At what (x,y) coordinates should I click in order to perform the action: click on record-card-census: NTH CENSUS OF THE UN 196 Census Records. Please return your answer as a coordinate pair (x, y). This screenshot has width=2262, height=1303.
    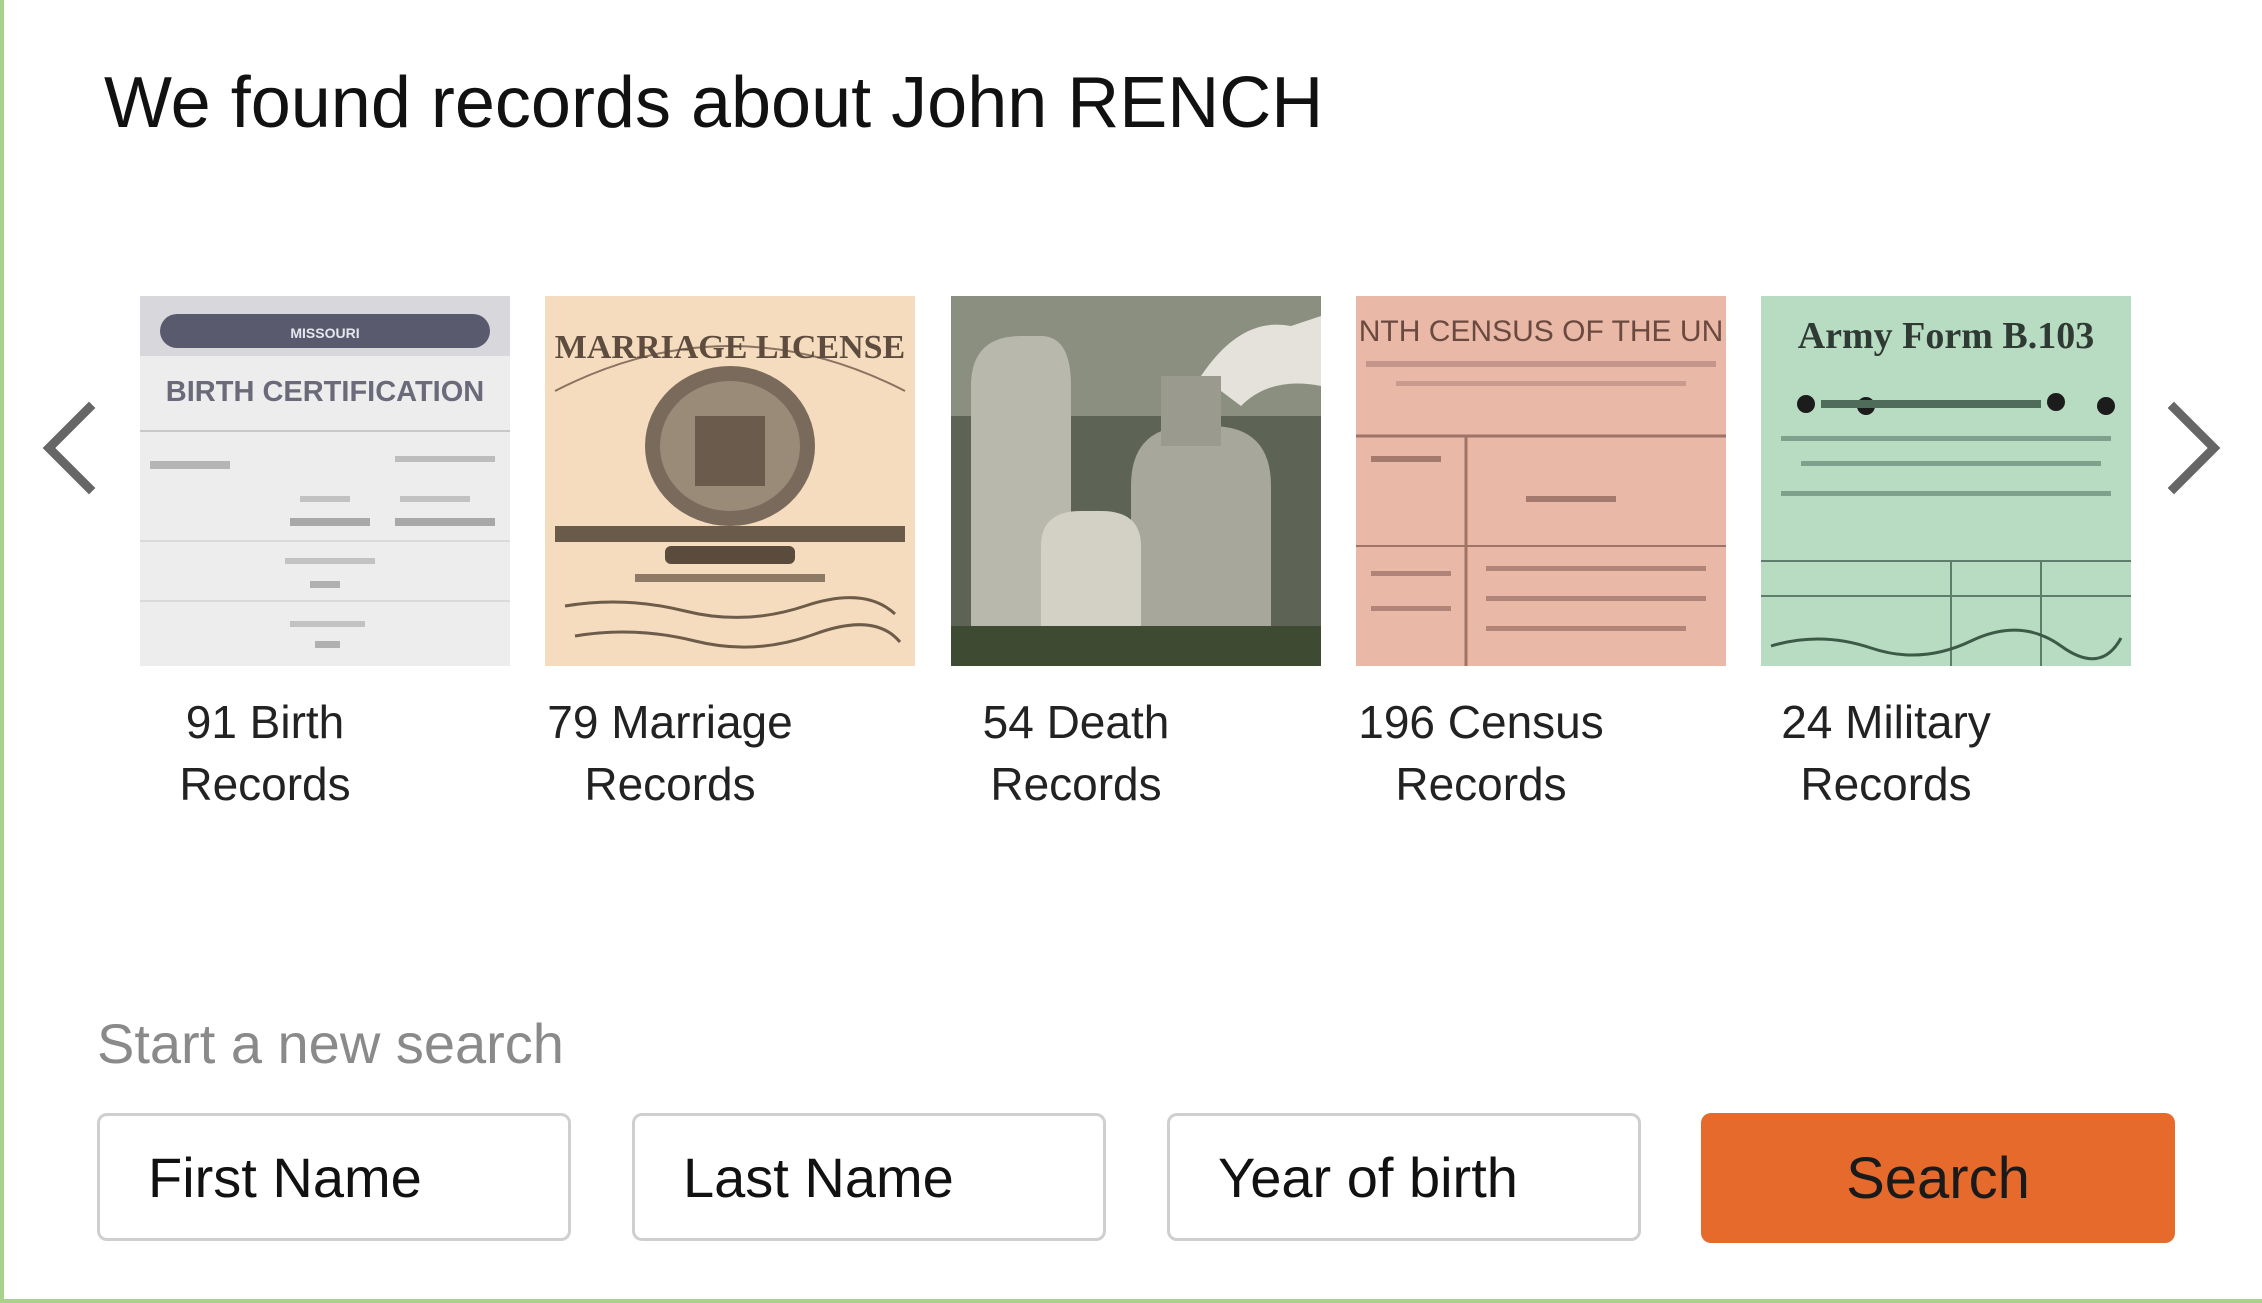
    Looking at the image, I should click on (1541, 553).